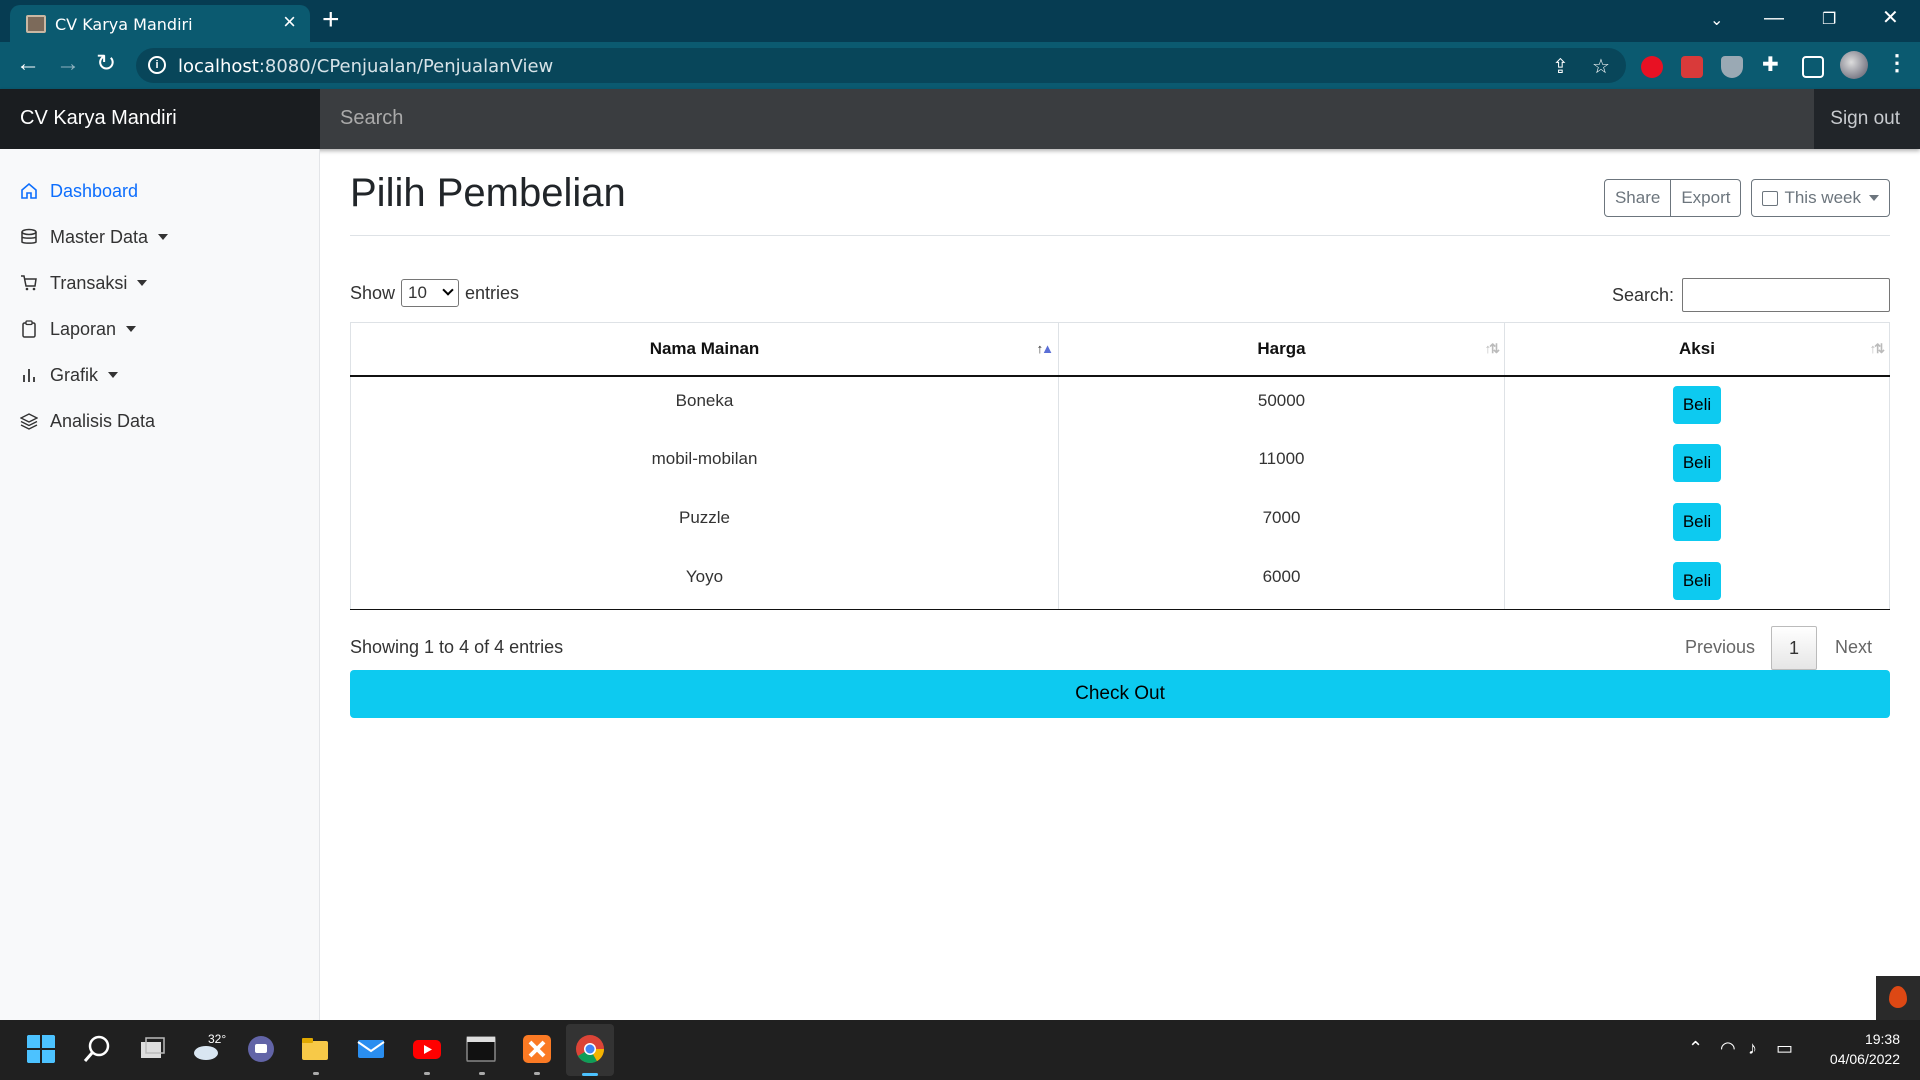  What do you see at coordinates (84, 283) in the screenshot?
I see `sidebar-item-transaksi: Transaksi` at bounding box center [84, 283].